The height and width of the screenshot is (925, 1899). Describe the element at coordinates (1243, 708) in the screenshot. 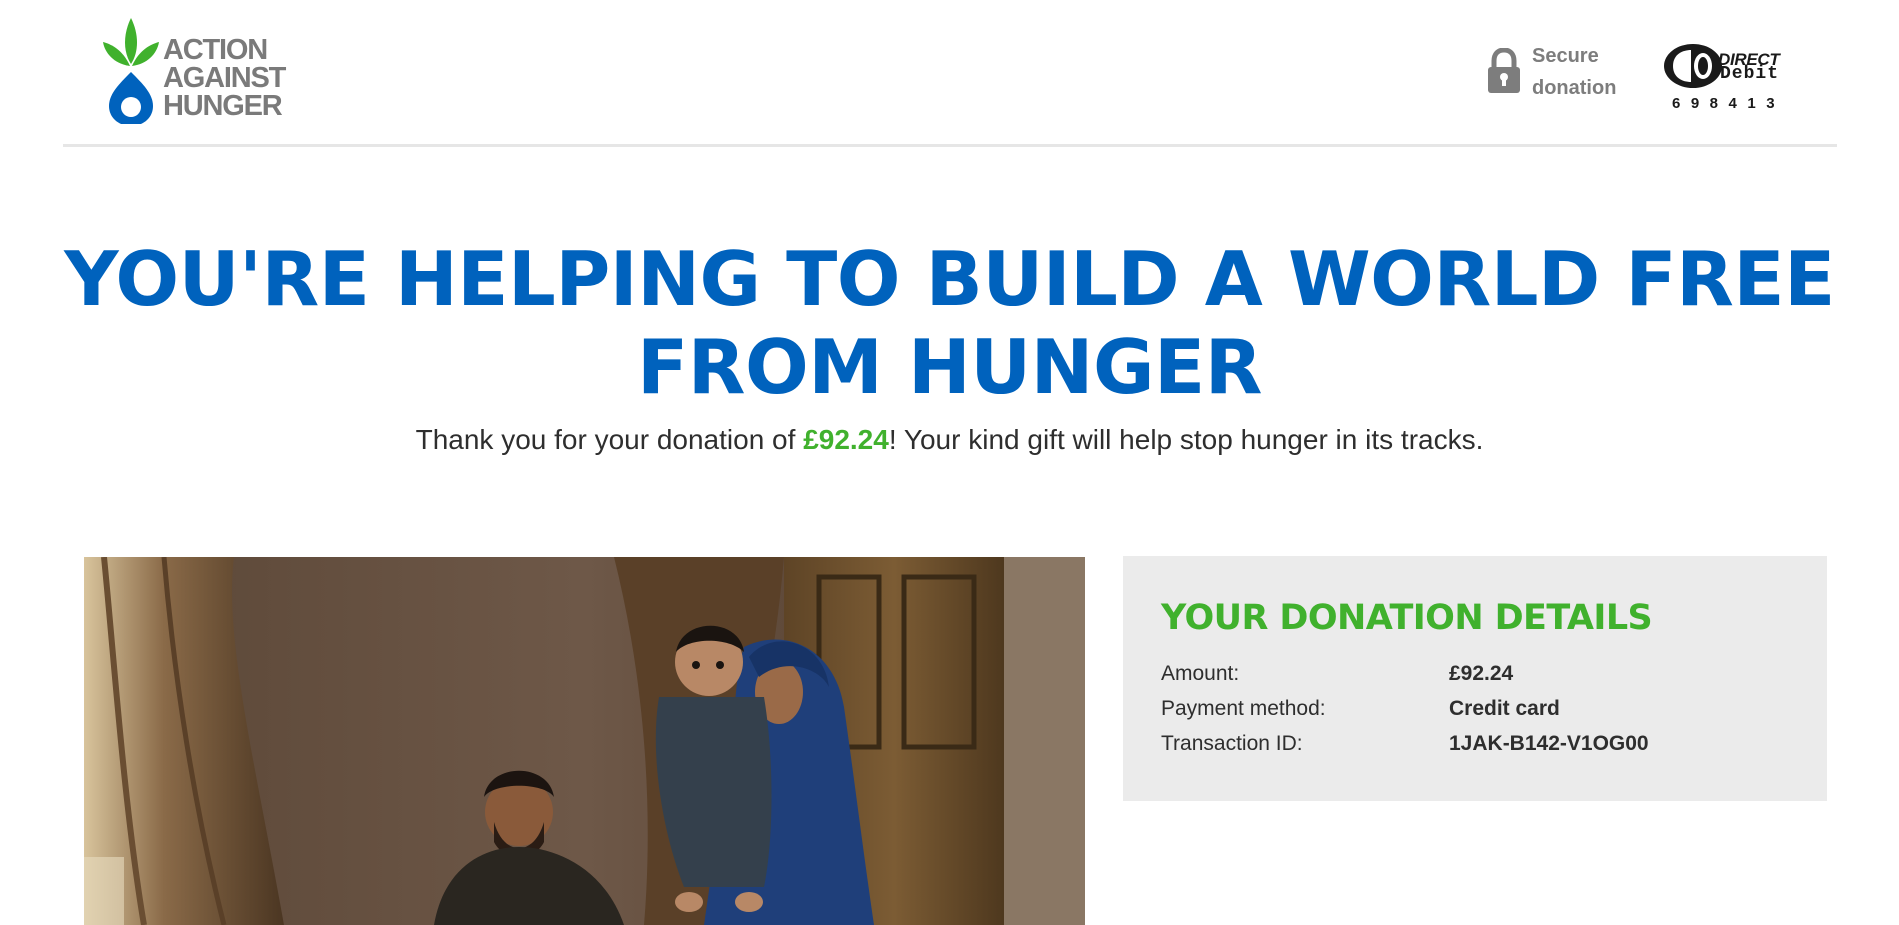

I see `detail-label: Payment method:` at that location.